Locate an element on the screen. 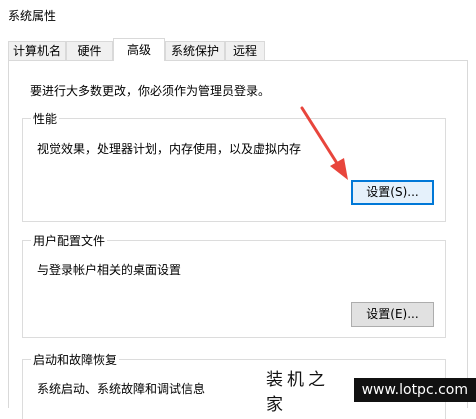 The height and width of the screenshot is (419, 476). user-profiles-group-title: 用户配置文件 is located at coordinates (69, 240).